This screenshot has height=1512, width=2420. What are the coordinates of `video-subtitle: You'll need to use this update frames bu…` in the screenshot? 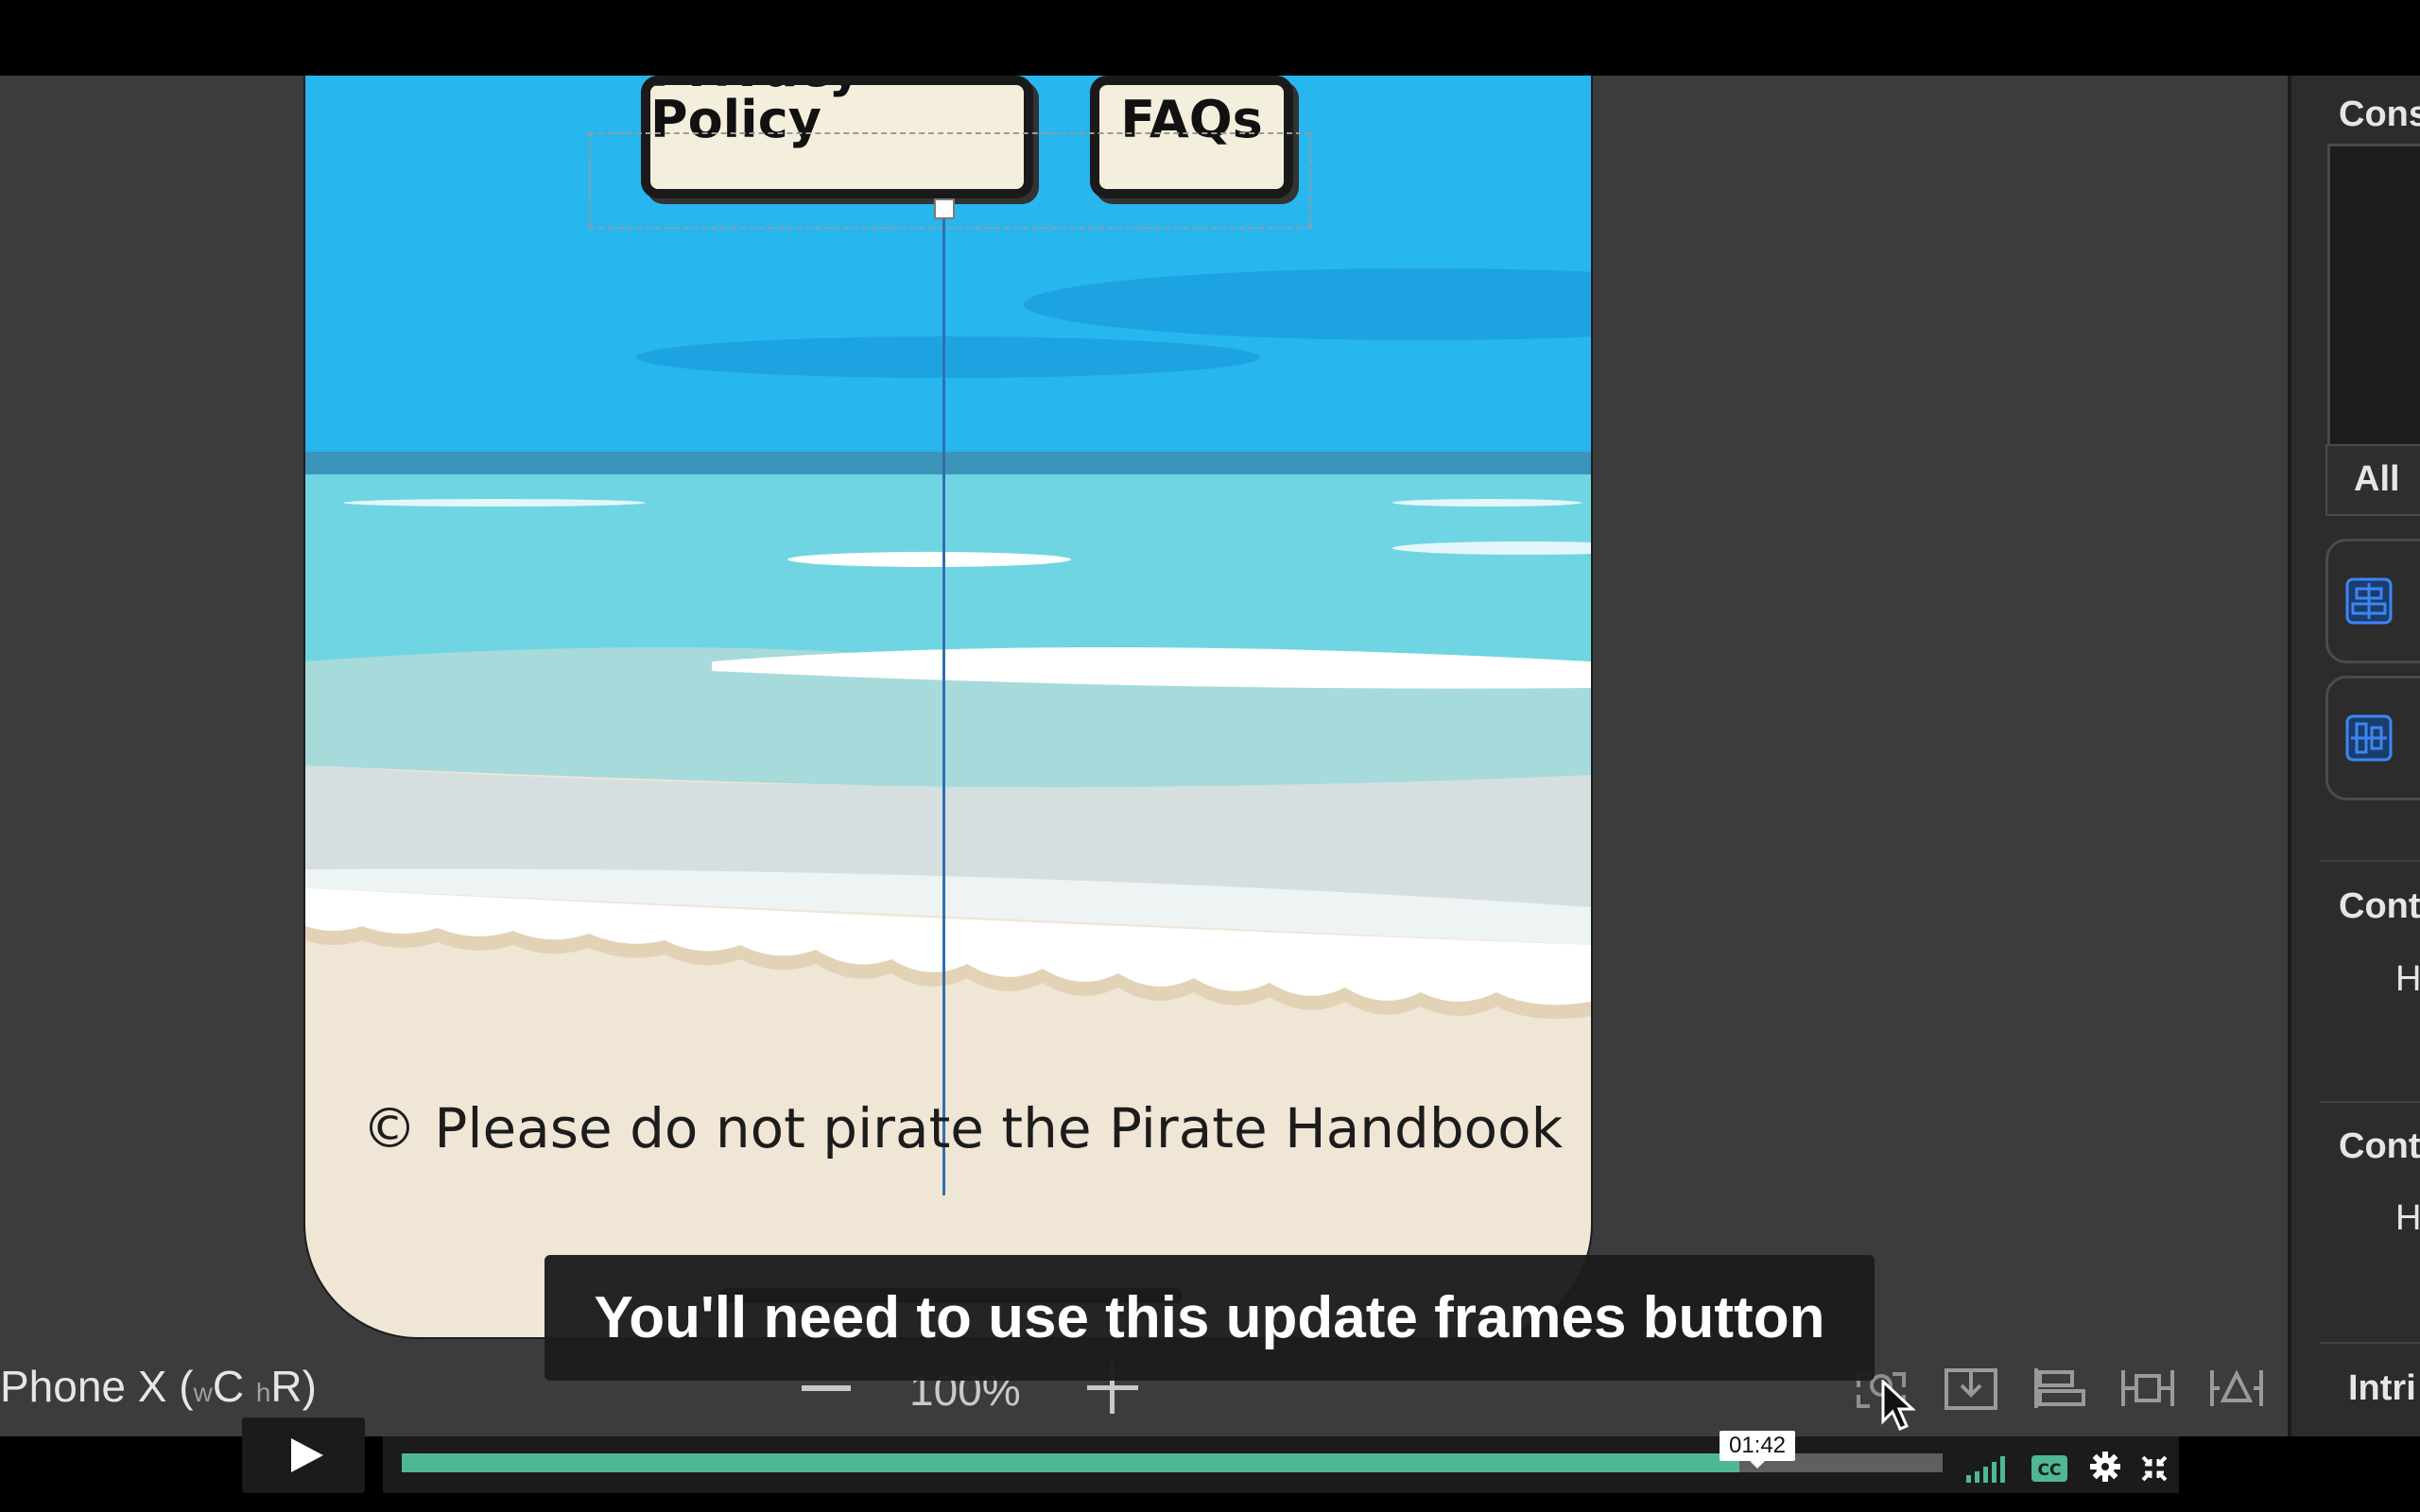 It's located at (1210, 1318).